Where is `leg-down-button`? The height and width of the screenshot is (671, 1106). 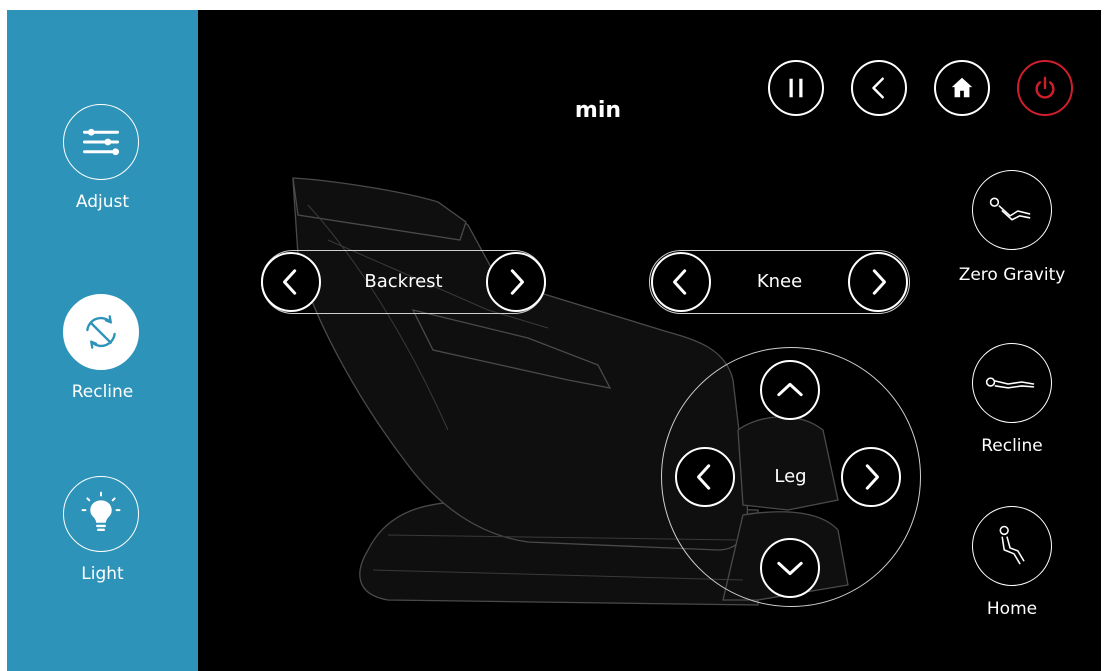
leg-down-button is located at coordinates (790, 568).